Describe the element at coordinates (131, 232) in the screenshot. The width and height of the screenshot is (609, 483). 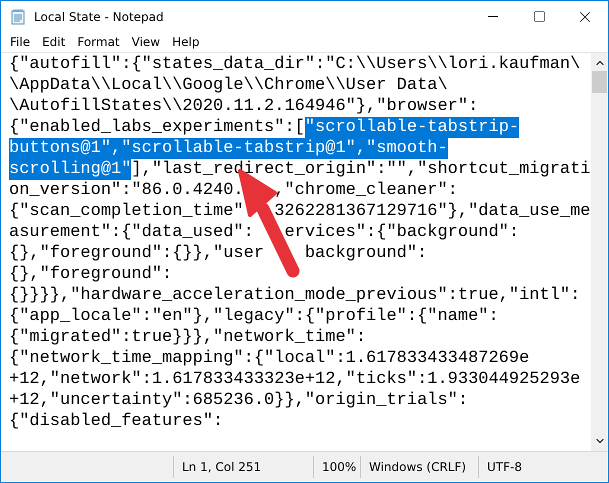
I see `text-line: asurement":{"data_used":` at that location.